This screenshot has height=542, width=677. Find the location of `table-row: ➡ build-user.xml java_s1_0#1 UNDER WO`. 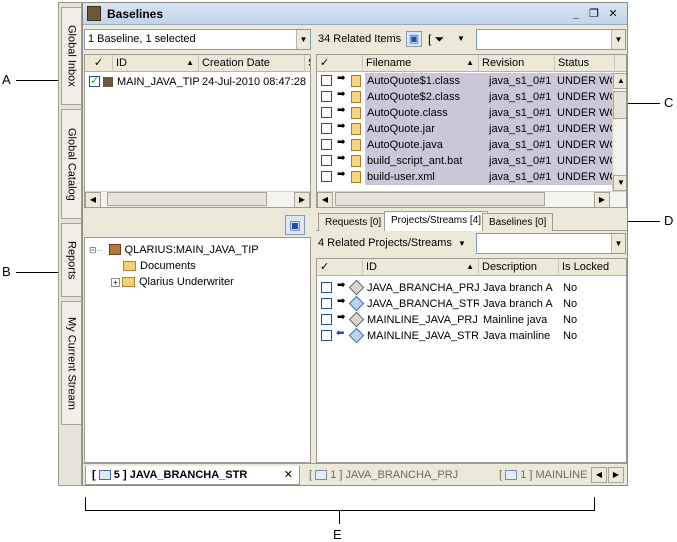

table-row: ➡ build-user.xml java_s1_0#1 UNDER WO is located at coordinates (465, 177).